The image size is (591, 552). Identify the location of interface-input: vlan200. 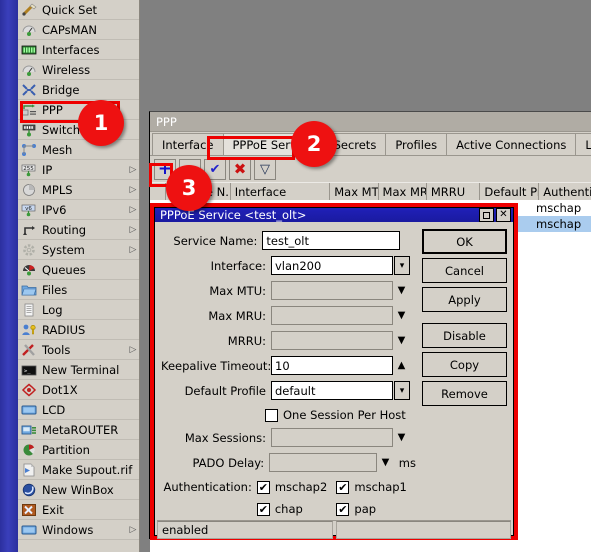
(332, 265).